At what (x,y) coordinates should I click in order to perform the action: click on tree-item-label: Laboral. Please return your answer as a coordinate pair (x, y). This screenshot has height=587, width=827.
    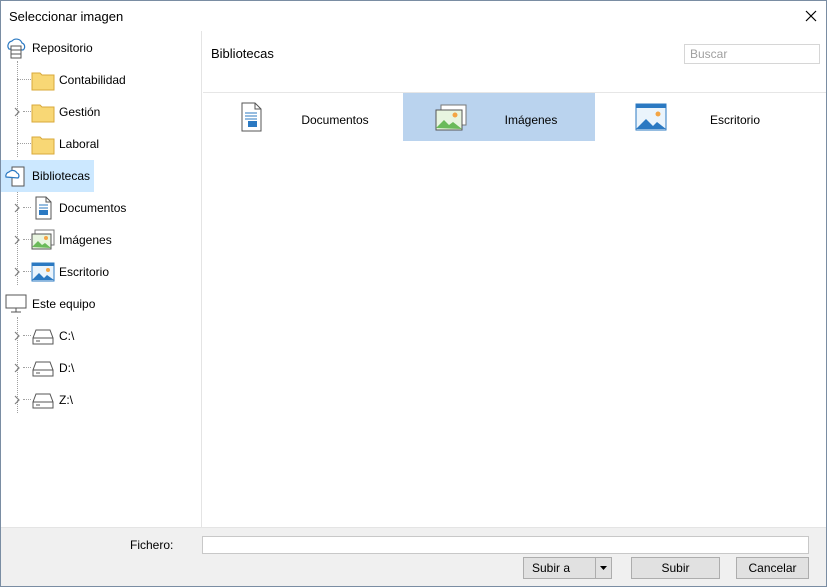
    Looking at the image, I should click on (79, 144).